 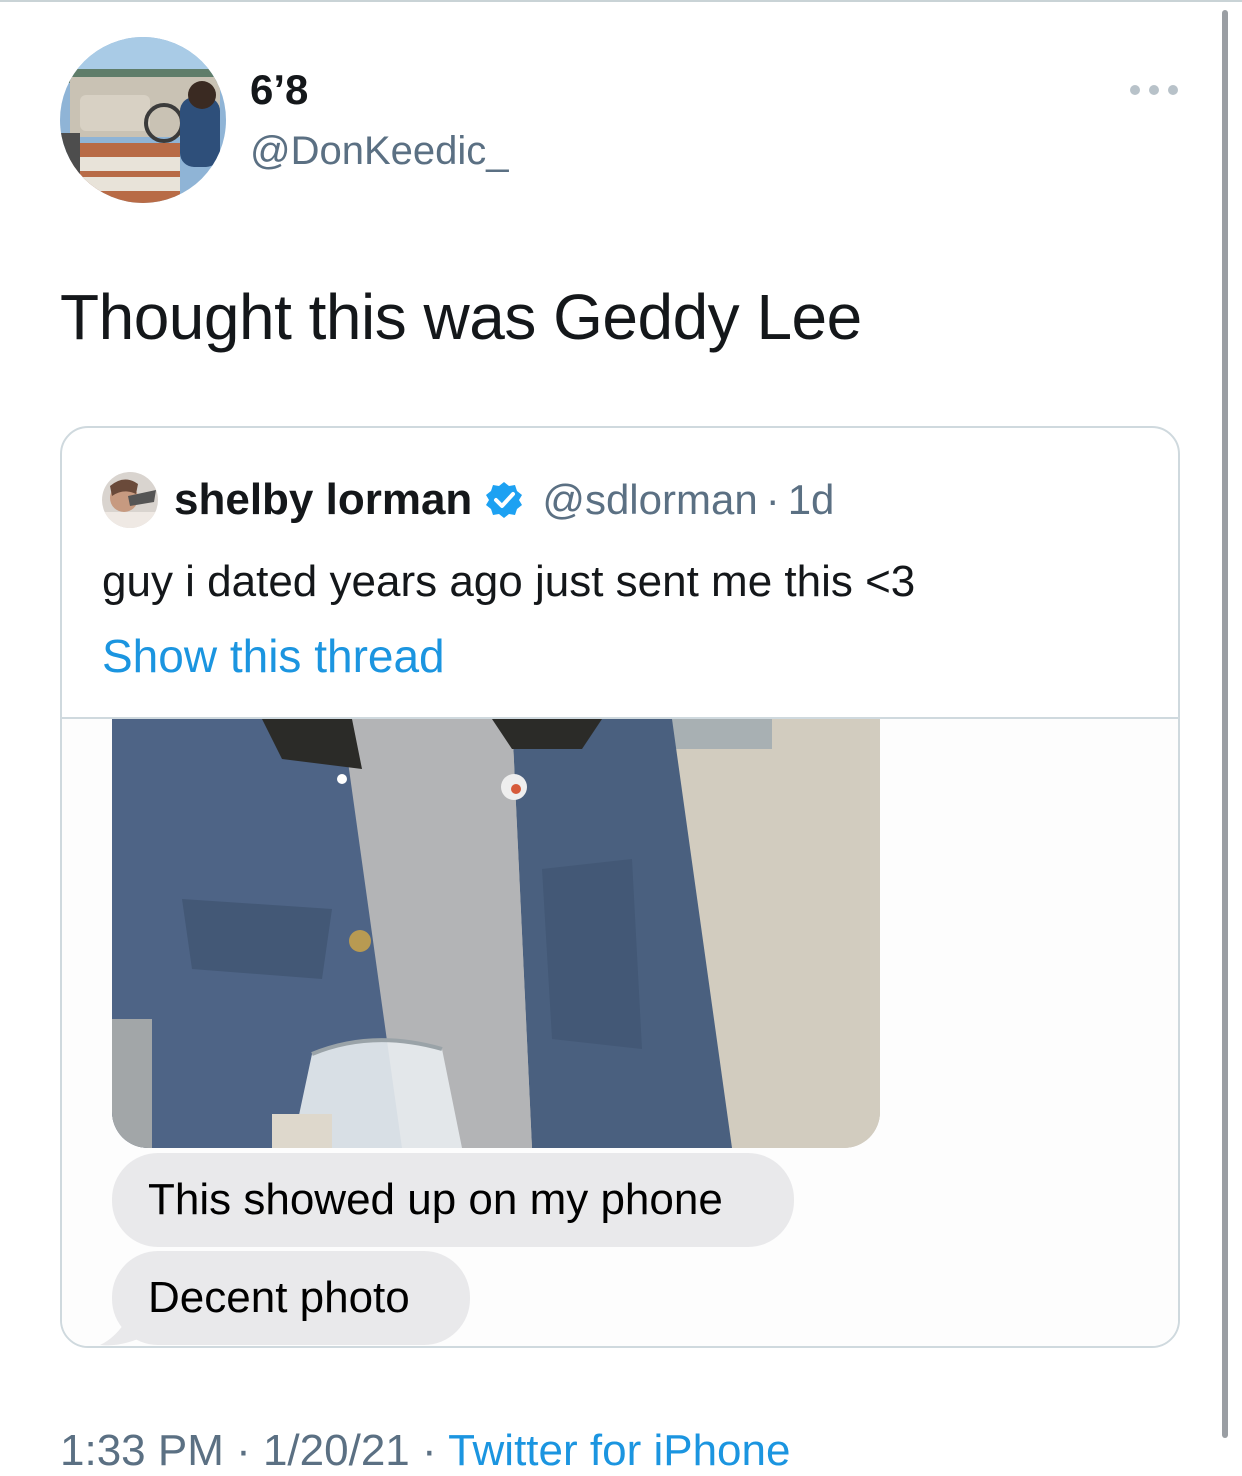 What do you see at coordinates (273, 656) in the screenshot?
I see `show-thread-link: Show this thread` at bounding box center [273, 656].